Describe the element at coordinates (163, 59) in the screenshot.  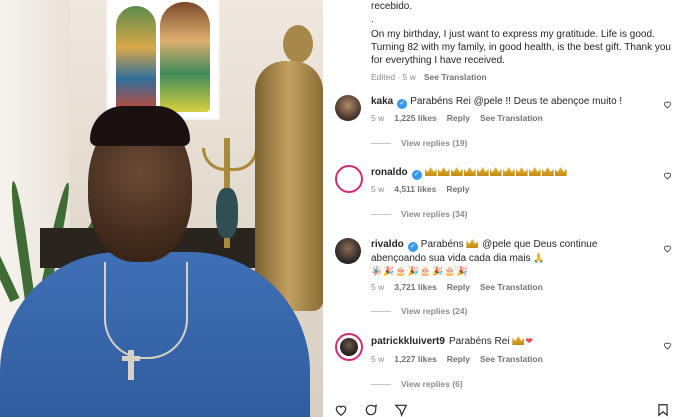
I see `wall-painting` at that location.